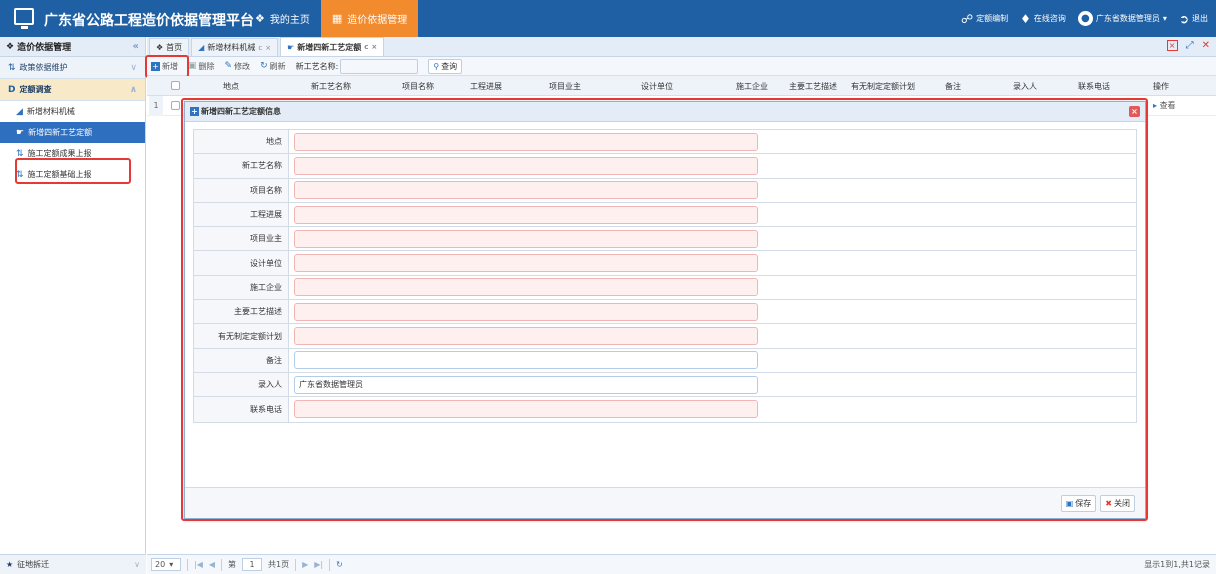 The height and width of the screenshot is (574, 1216). I want to click on view-icon: ▸, so click(1155, 105).